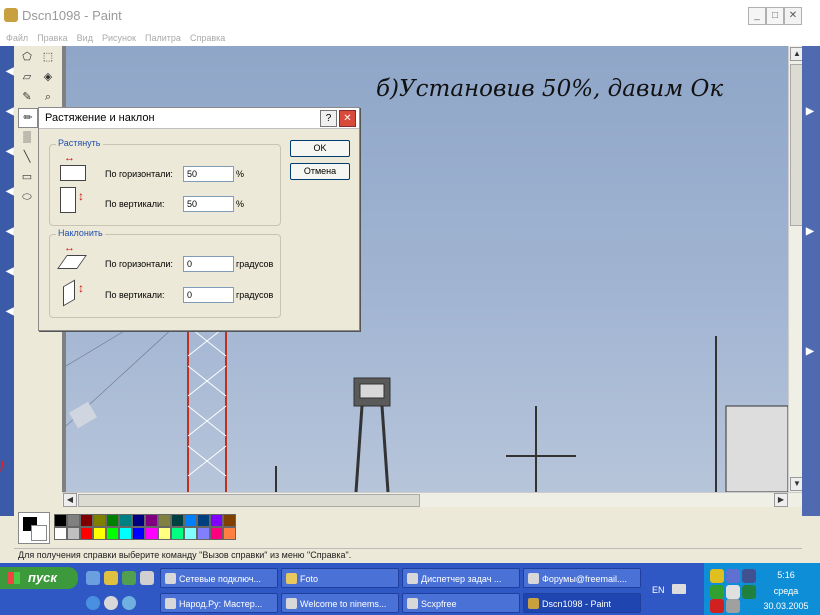 This screenshot has height=615, width=820. Describe the element at coordinates (111, 603) in the screenshot. I see `media-player-icon` at that location.